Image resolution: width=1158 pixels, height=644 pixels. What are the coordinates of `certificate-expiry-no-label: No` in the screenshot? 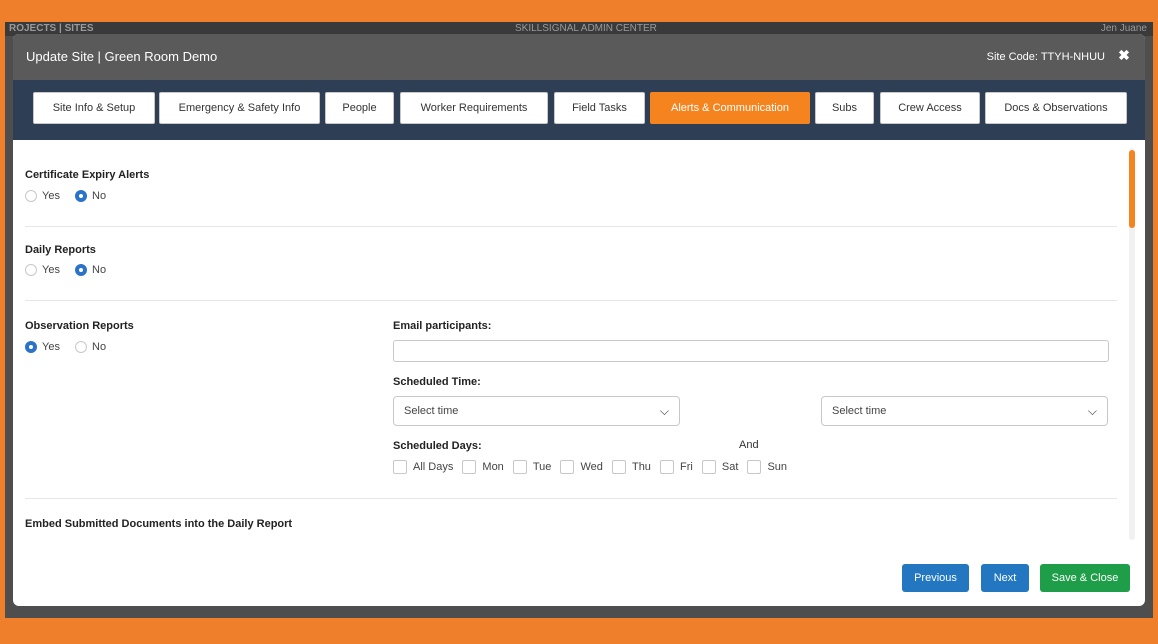 It's located at (99, 196).